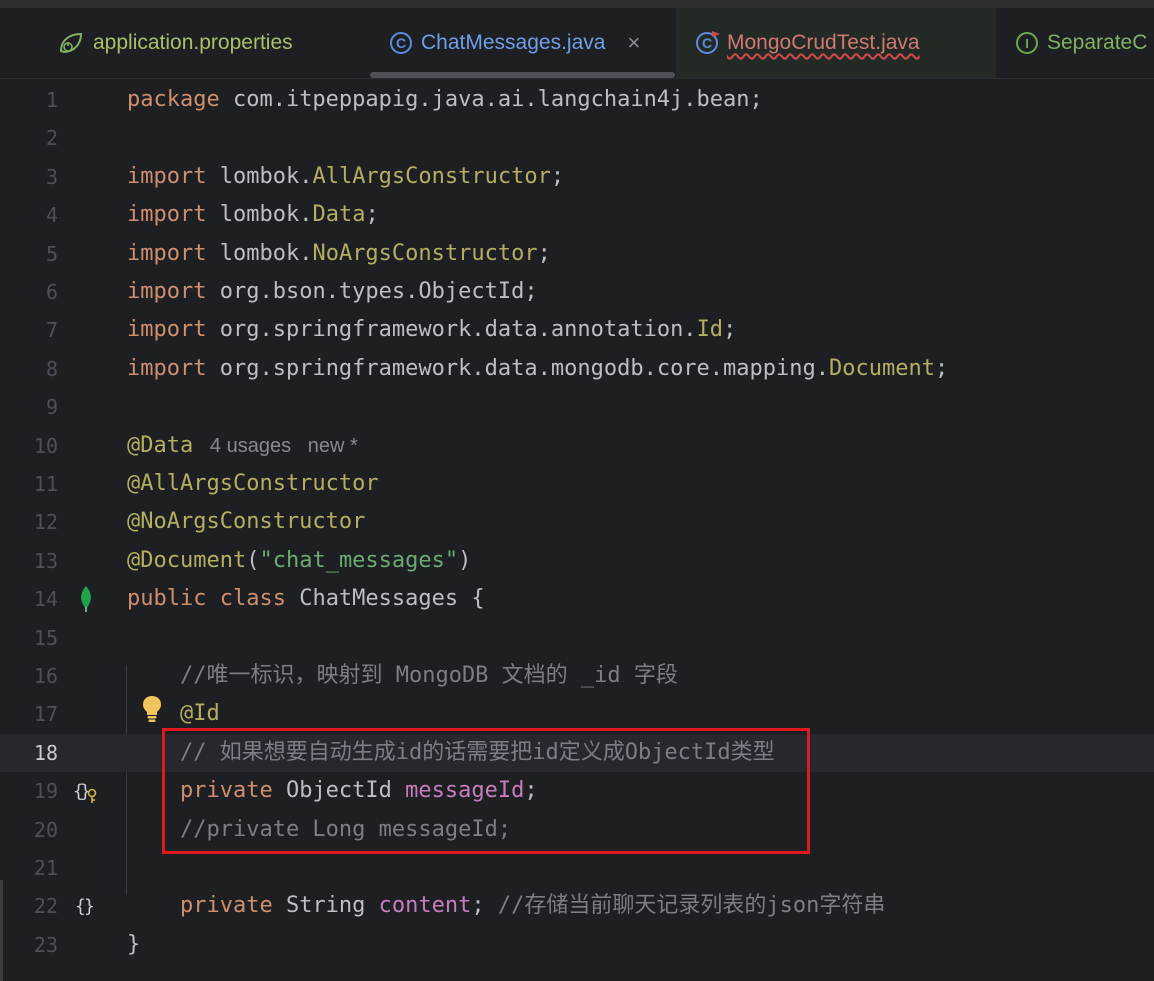 The image size is (1154, 981). Describe the element at coordinates (1027, 43) in the screenshot. I see `interface-icon: I` at that location.